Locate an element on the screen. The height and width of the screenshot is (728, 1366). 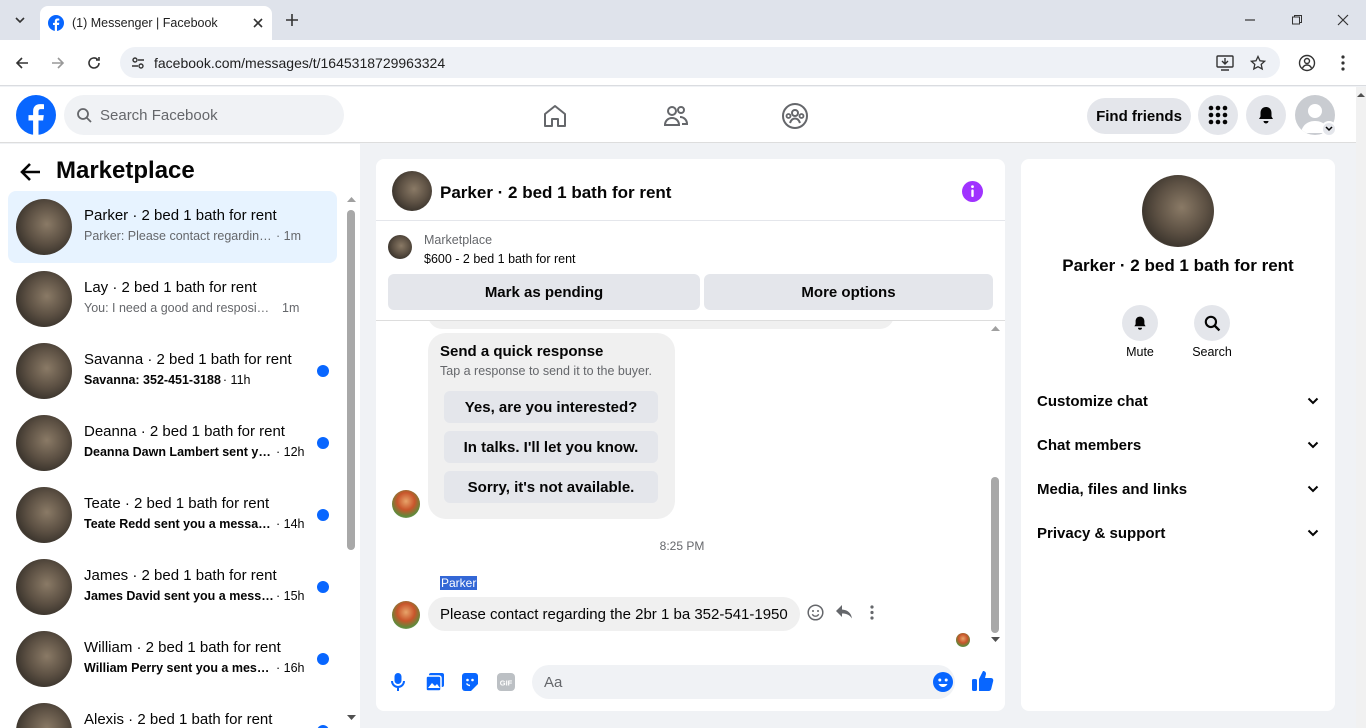
react-icon is located at coordinates (815, 612).